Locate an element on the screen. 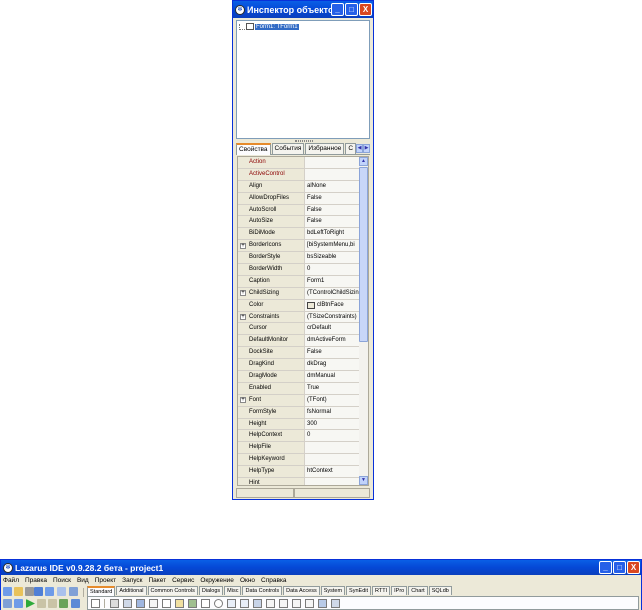 This screenshot has height=610, width=642. scrollbar-icon is located at coordinates (257, 603).